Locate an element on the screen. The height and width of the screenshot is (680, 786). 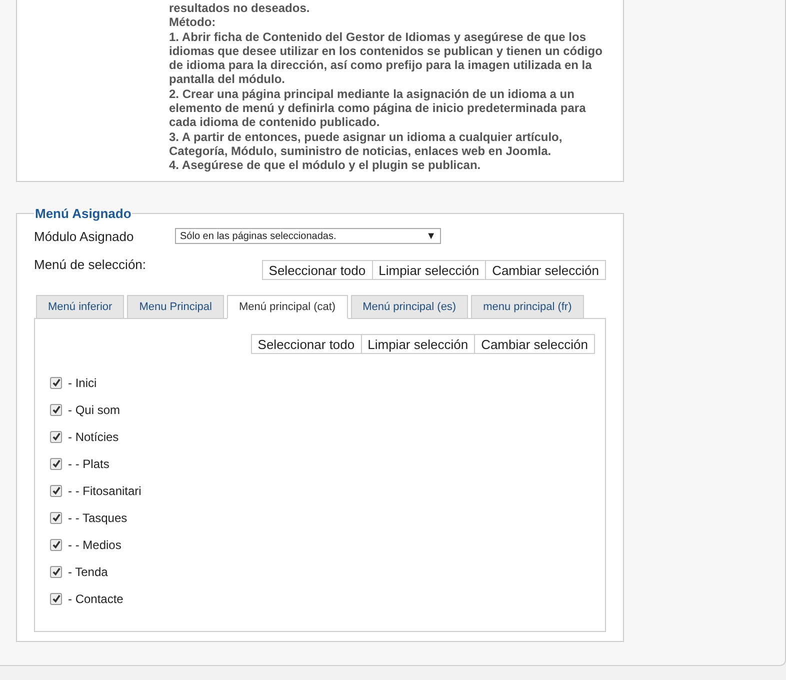
checkbox-label: - - Tasques is located at coordinates (98, 518).